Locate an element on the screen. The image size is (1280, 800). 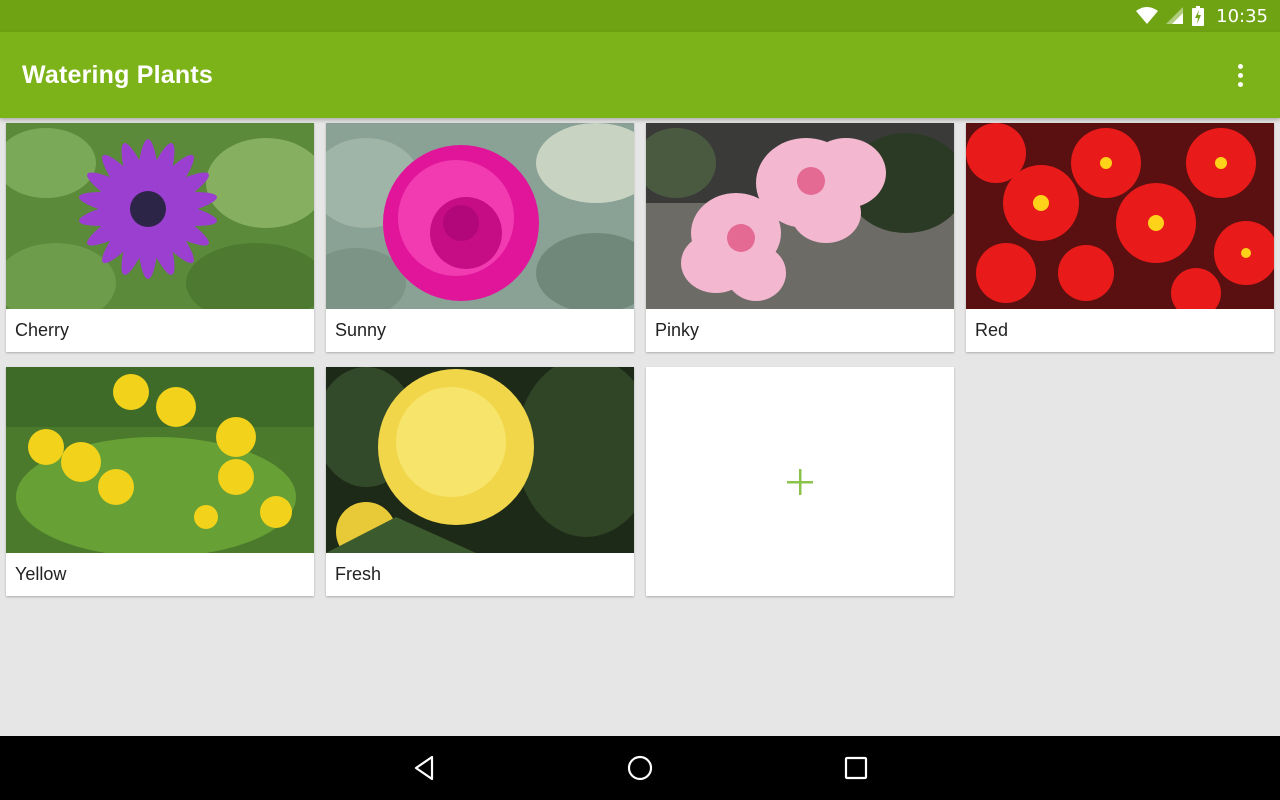
plant-card-yellow: Yellow is located at coordinates (160, 481).